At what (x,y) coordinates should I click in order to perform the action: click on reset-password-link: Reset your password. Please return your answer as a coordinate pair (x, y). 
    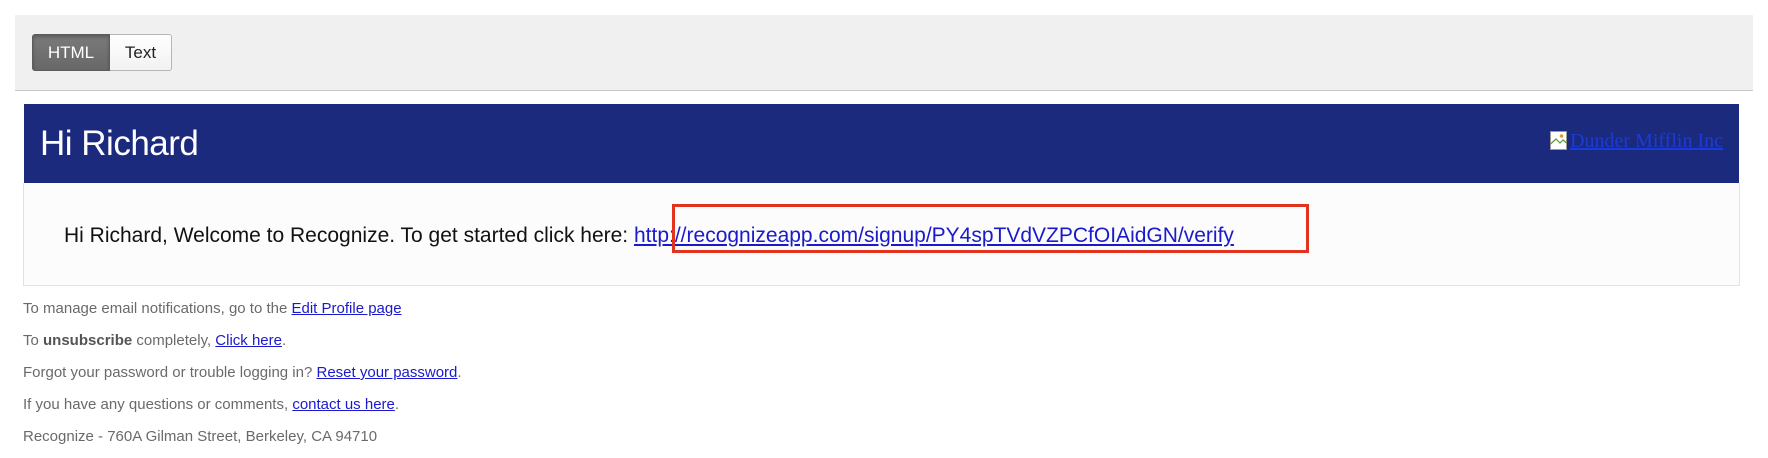
    Looking at the image, I should click on (387, 372).